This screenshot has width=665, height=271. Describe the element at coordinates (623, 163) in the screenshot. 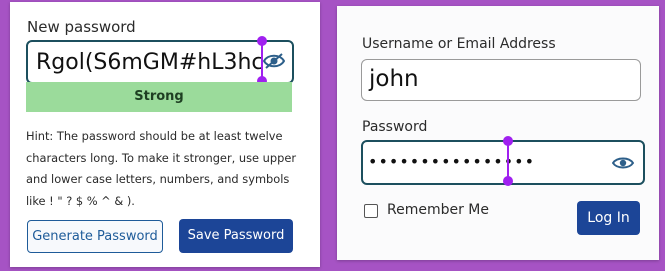

I see `eye-icon` at that location.